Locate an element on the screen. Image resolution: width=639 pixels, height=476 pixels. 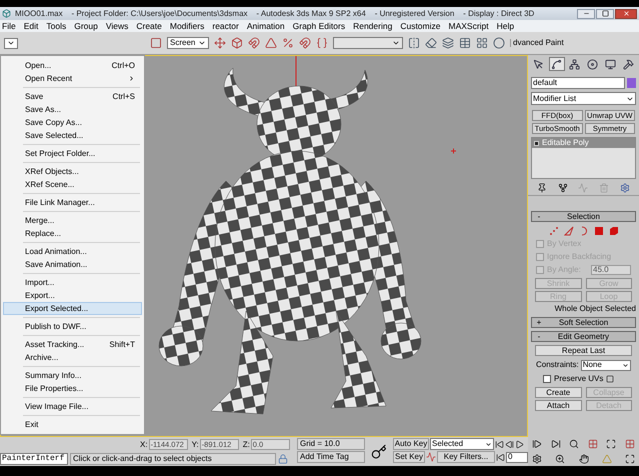
repeat-last-button: Repeat Last is located at coordinates (583, 350).